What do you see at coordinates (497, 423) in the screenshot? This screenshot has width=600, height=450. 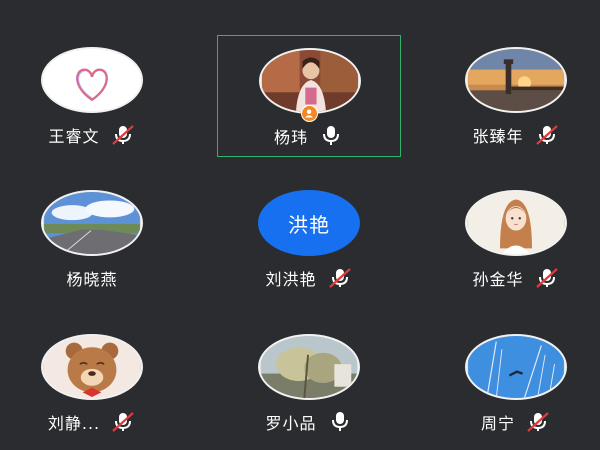 I see `participant-name: 周宁` at bounding box center [497, 423].